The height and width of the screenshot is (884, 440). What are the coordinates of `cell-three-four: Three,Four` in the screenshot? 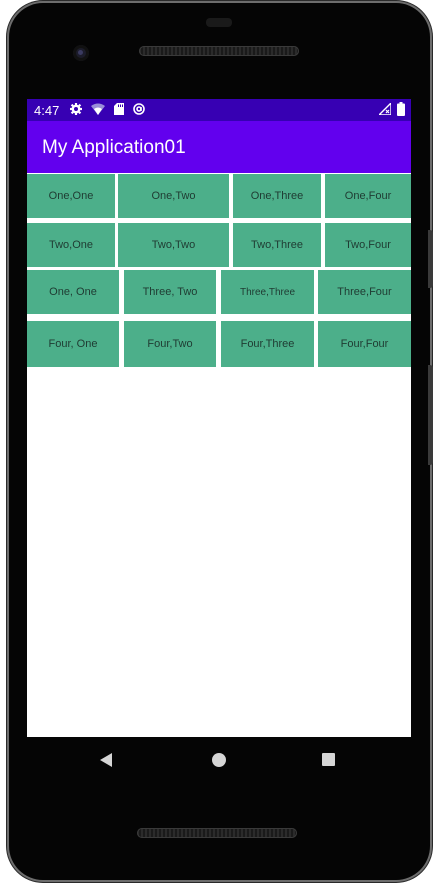 It's located at (364, 292).